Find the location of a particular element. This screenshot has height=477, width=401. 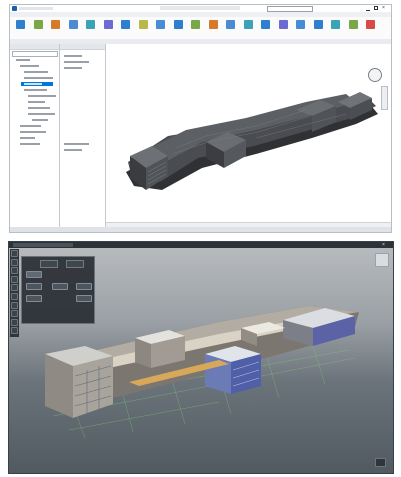

home-icon is located at coordinates (14, 253).